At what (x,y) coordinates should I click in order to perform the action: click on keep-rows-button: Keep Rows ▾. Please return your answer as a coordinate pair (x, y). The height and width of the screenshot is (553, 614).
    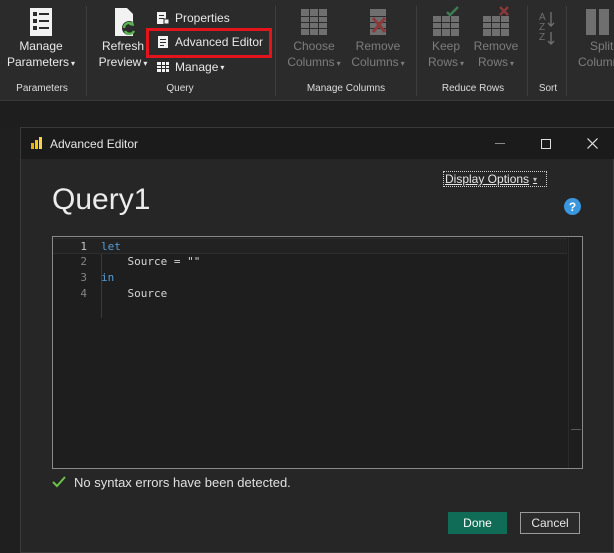
    Looking at the image, I should click on (446, 39).